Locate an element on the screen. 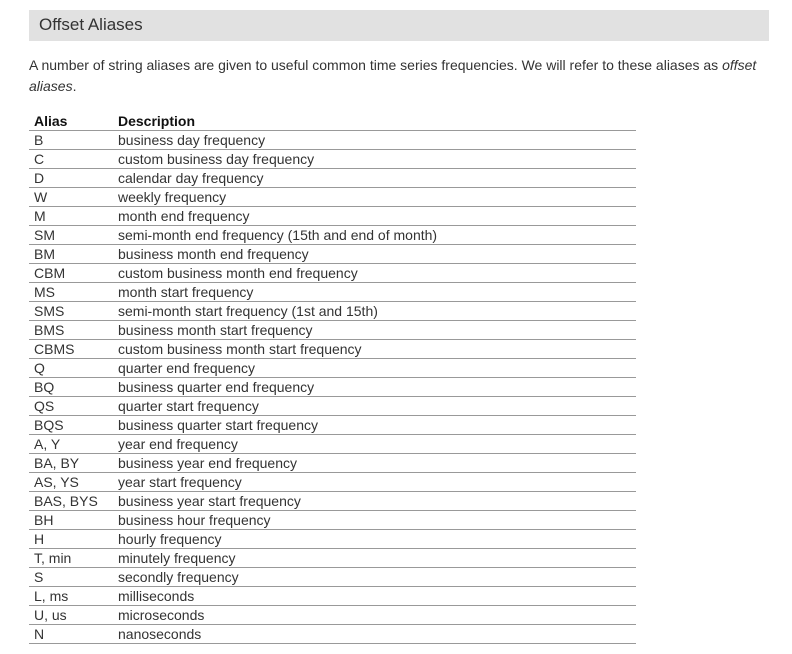 The height and width of the screenshot is (654, 792). description-cell: custom business month start frequency is located at coordinates (374, 349).